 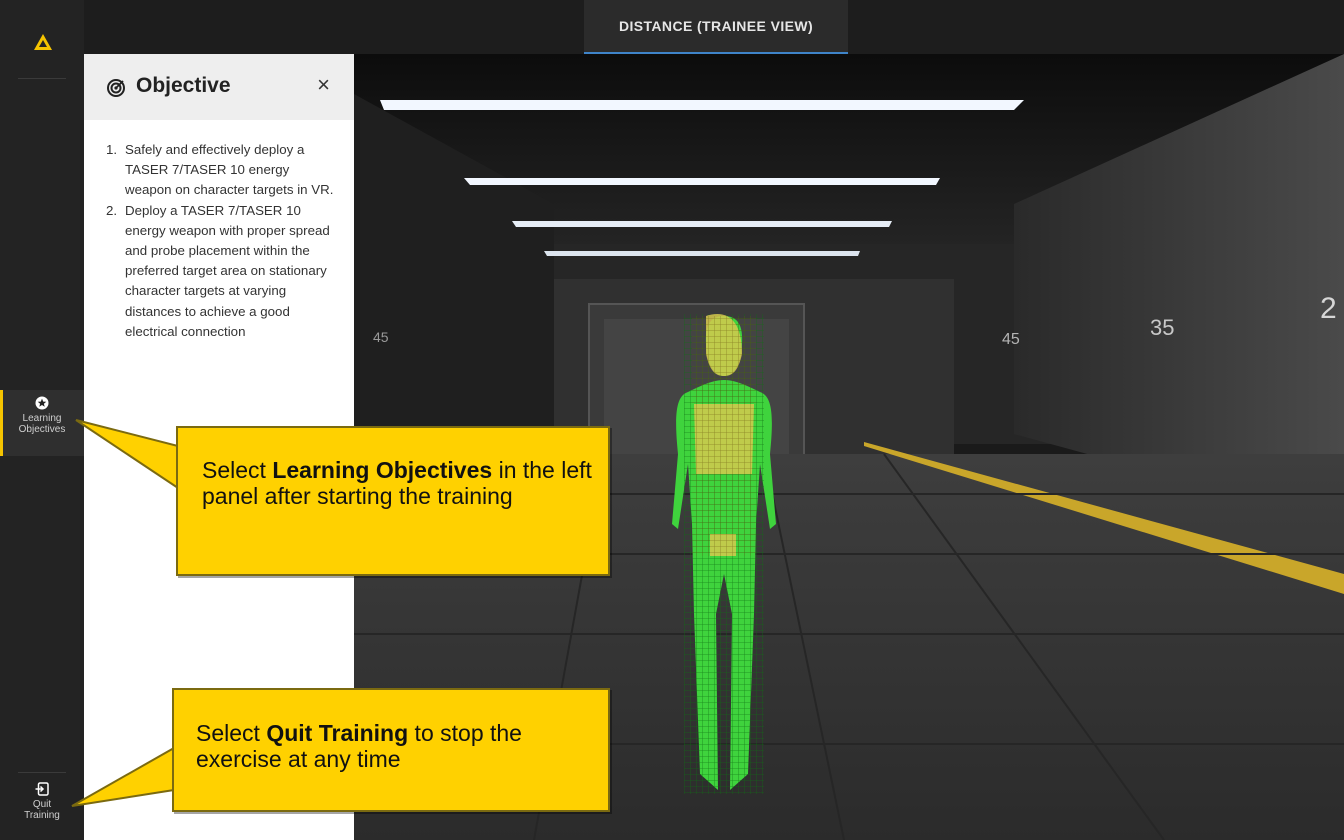 What do you see at coordinates (42, 429) in the screenshot?
I see `sidebar-item-label: Objectives` at bounding box center [42, 429].